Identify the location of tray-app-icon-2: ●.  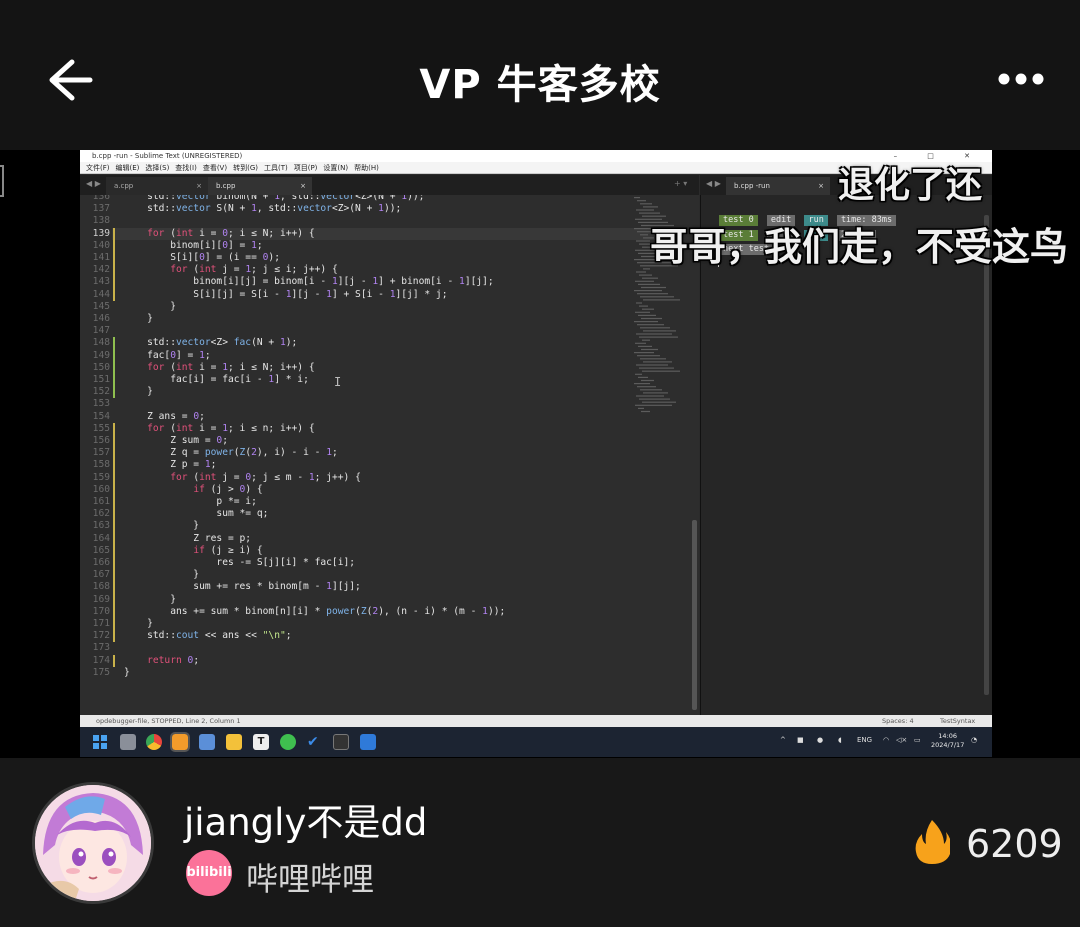
(820, 740).